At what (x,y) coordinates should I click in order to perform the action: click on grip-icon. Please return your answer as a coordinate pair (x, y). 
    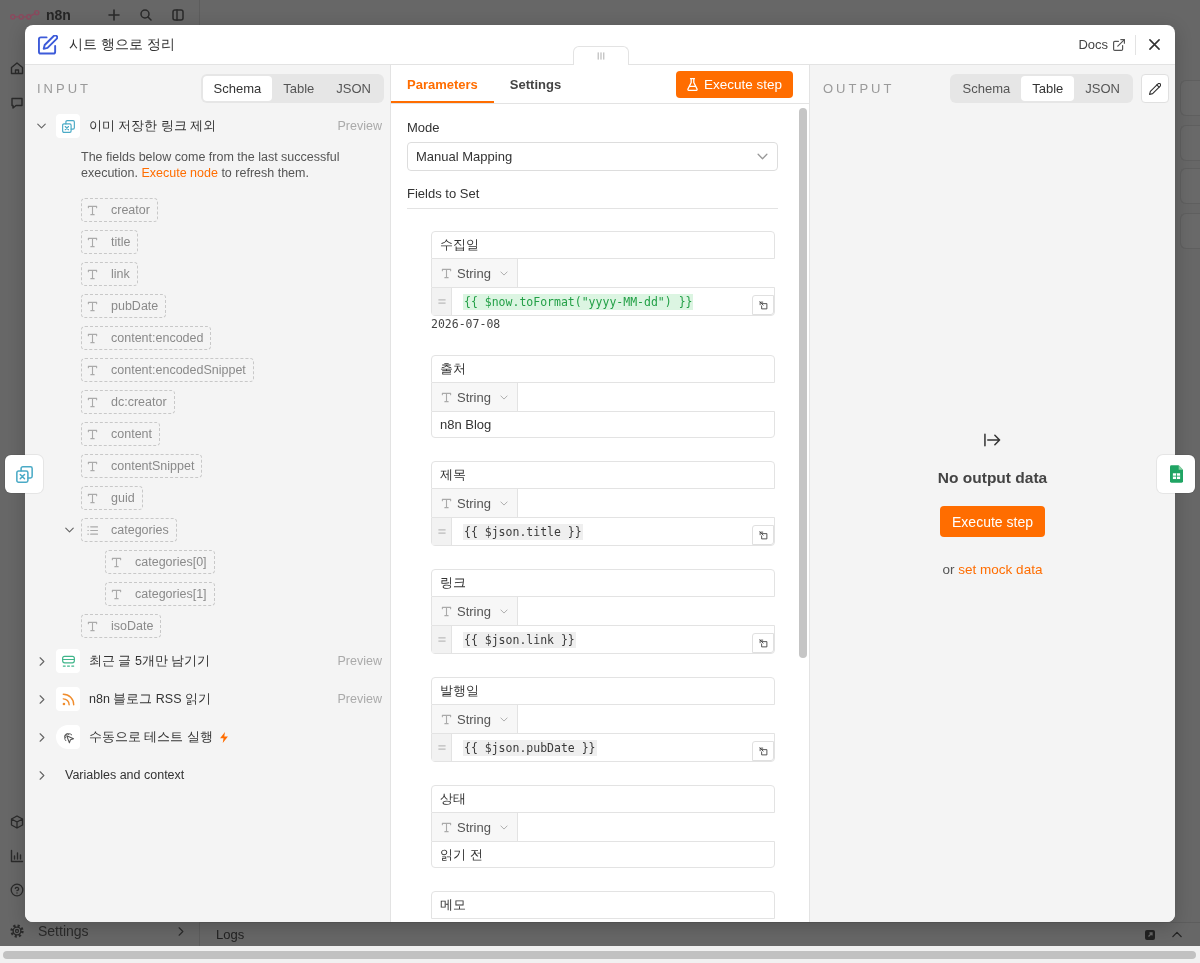
    Looking at the image, I should click on (601, 56).